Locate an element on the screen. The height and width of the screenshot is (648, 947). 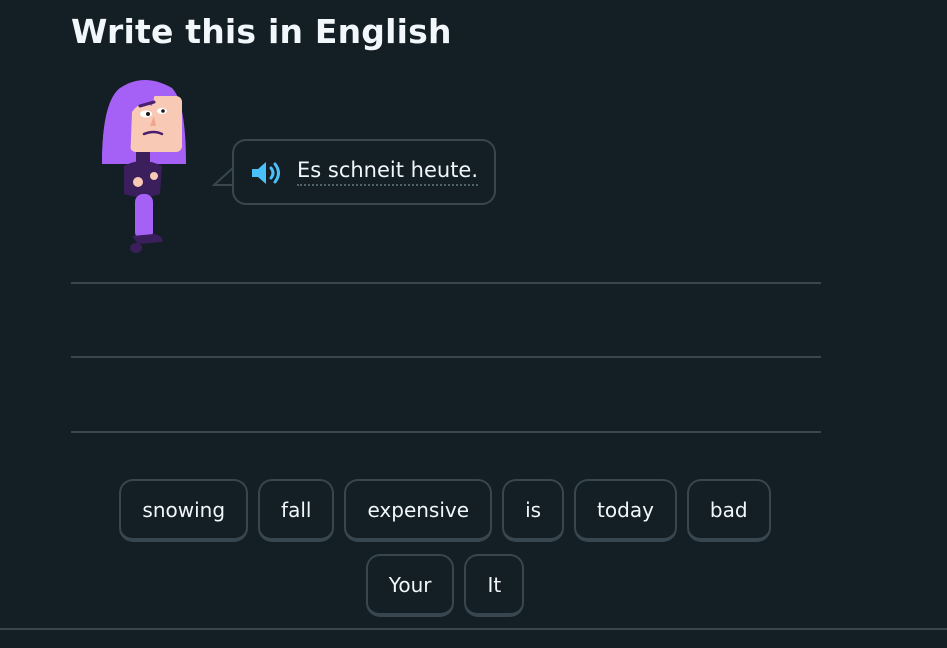
word-chip-is: is is located at coordinates (533, 510).